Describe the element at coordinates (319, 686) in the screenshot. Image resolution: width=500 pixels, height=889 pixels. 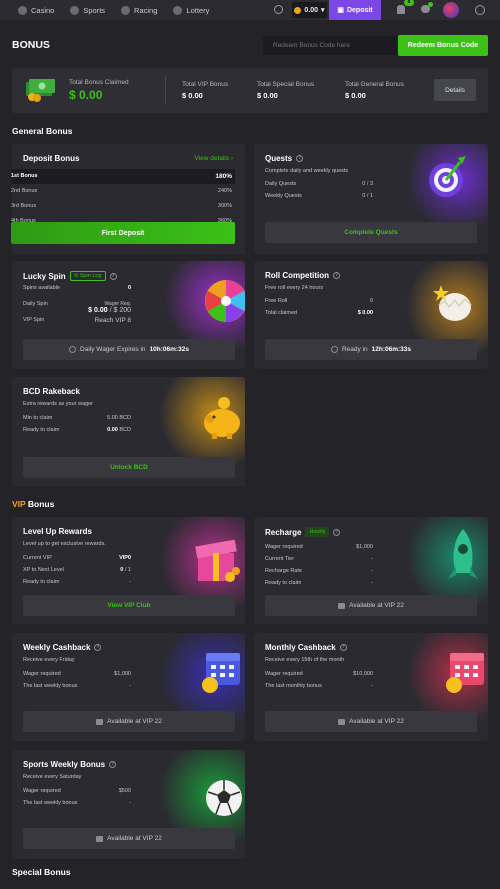
I see `last-bonus-row: The last monthly bonus -` at that location.